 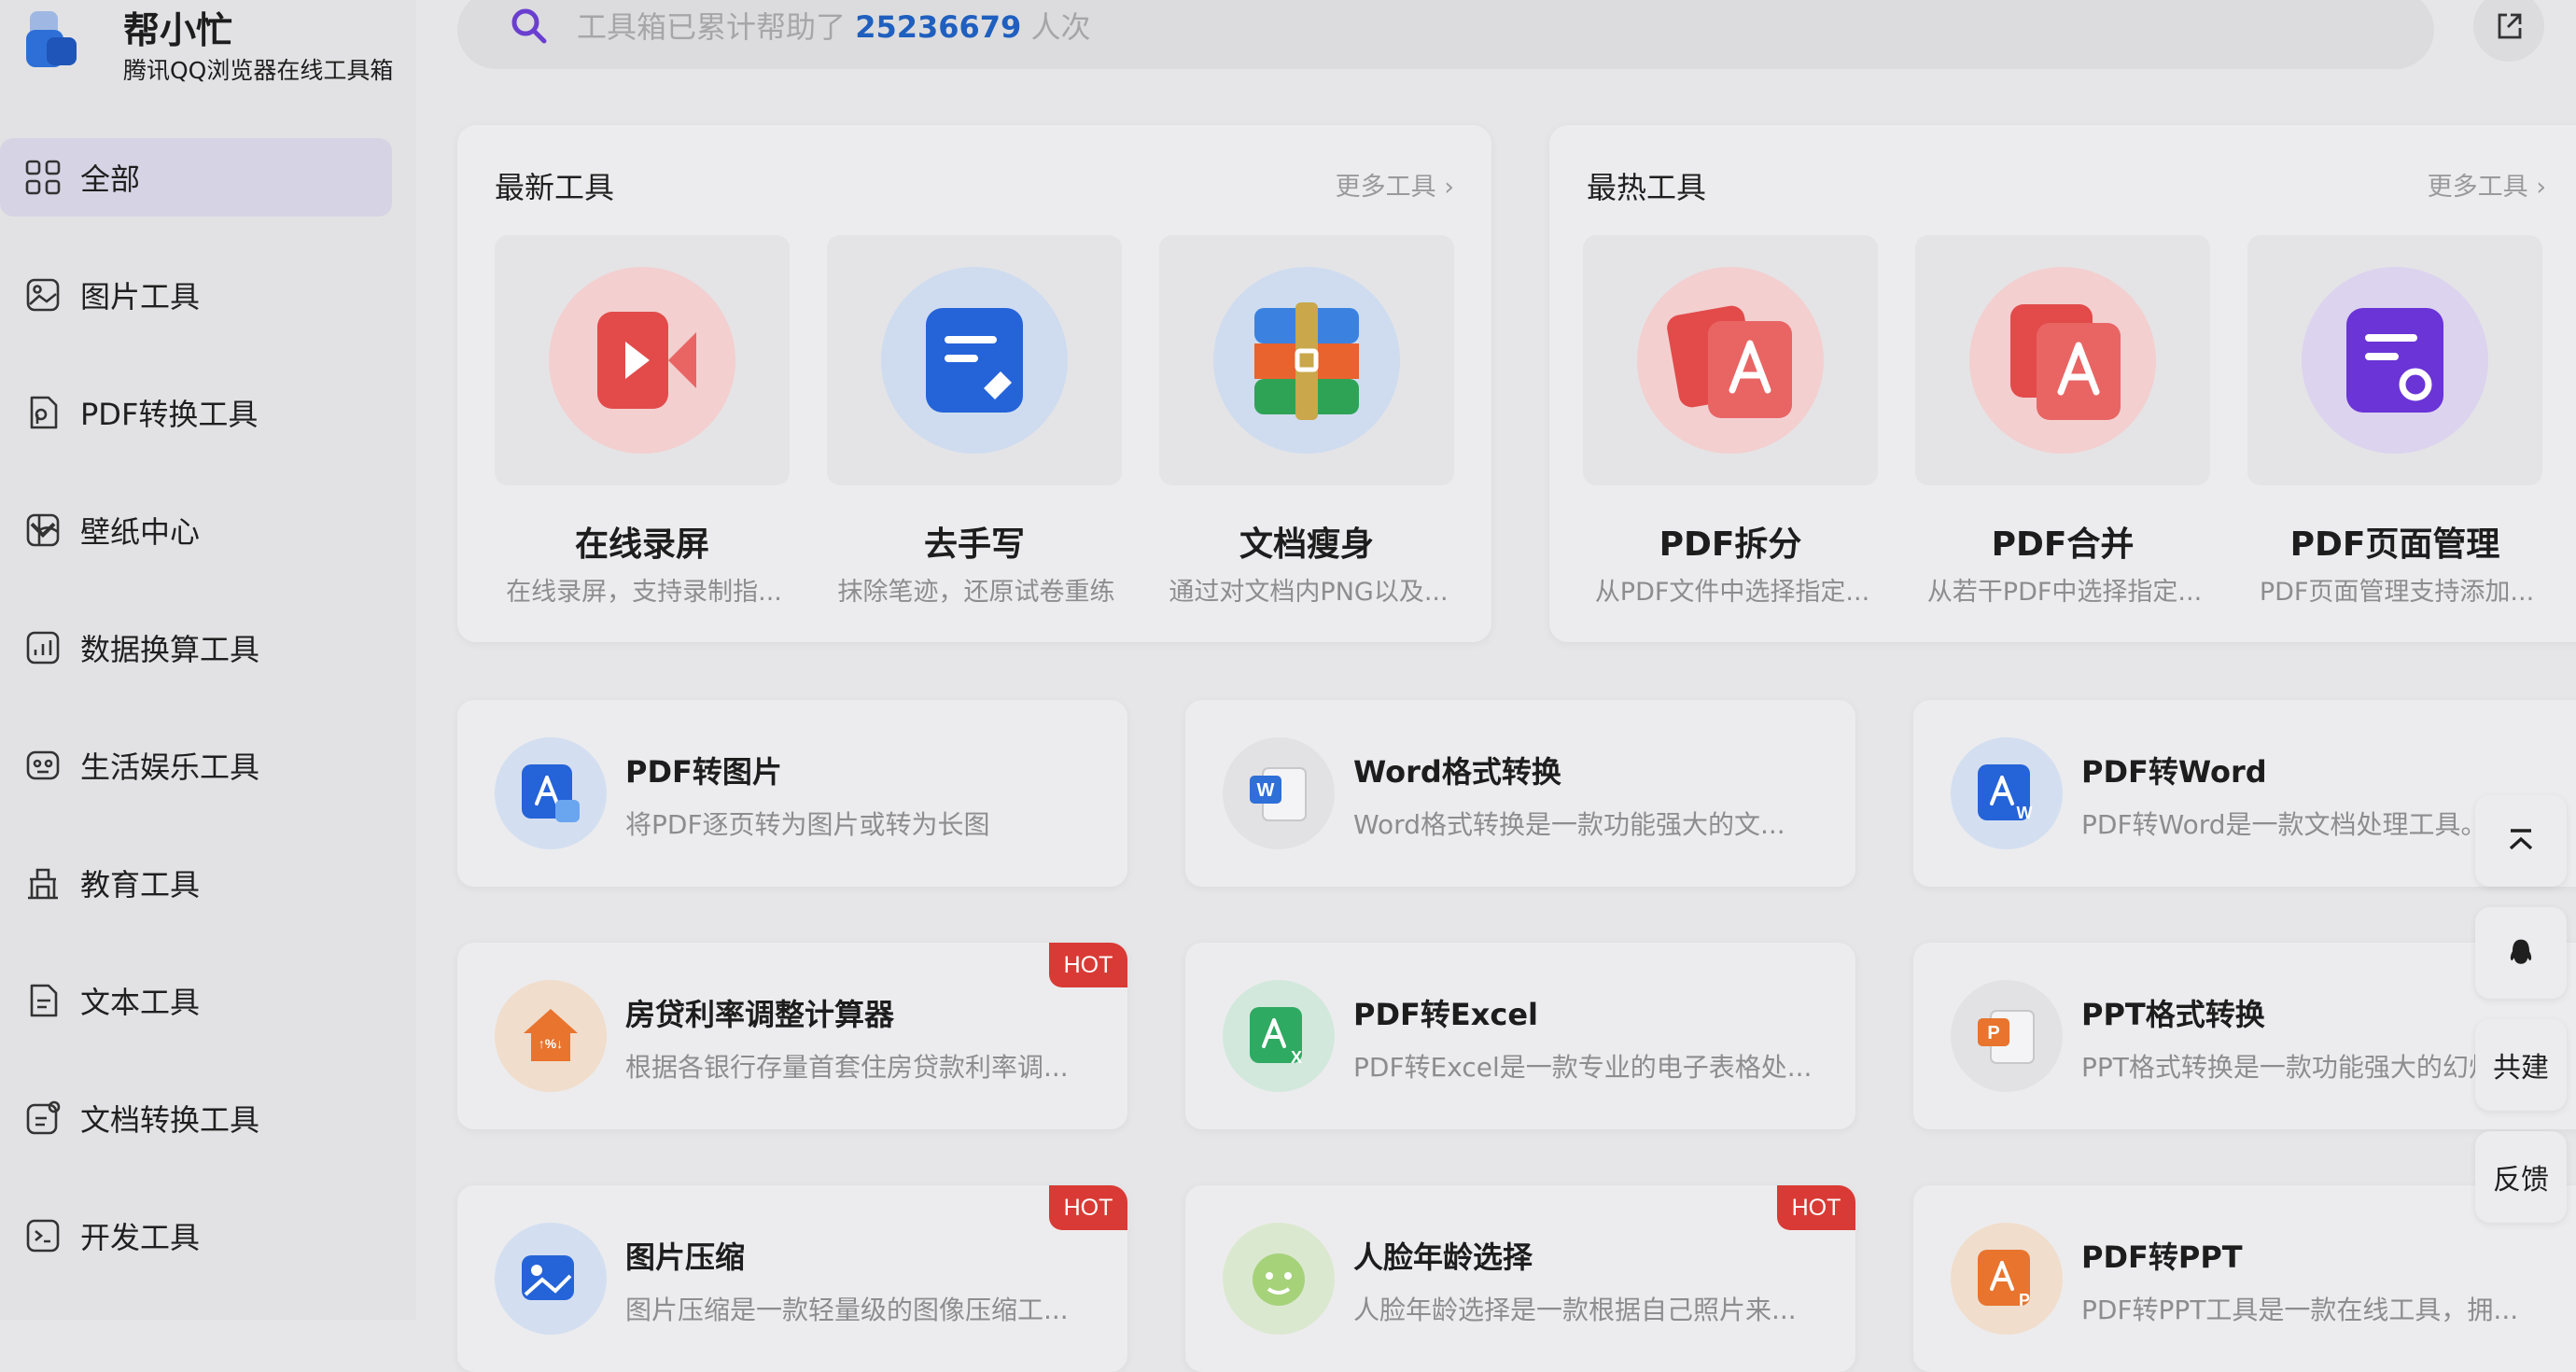 I want to click on tool-name: 文档瘦身, so click(x=1306, y=544).